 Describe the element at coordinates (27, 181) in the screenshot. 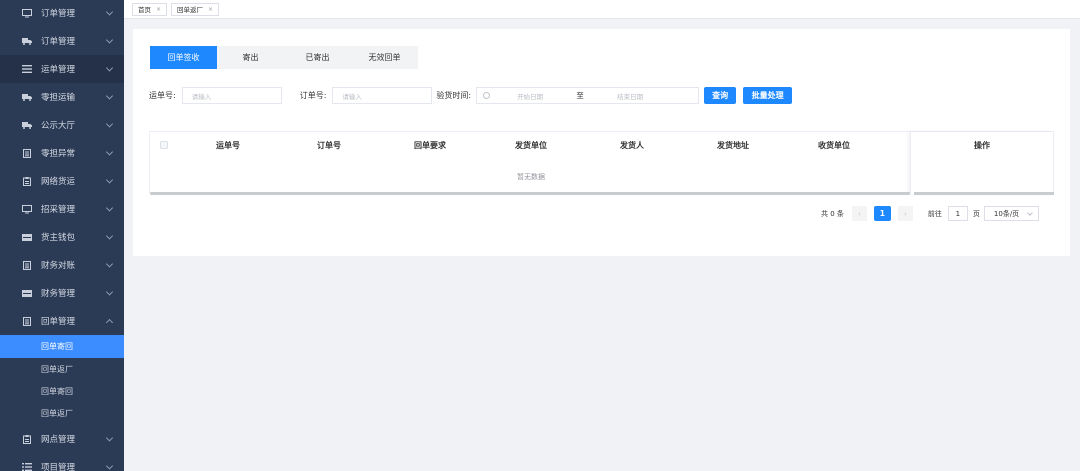

I see `clipboard-icon` at that location.